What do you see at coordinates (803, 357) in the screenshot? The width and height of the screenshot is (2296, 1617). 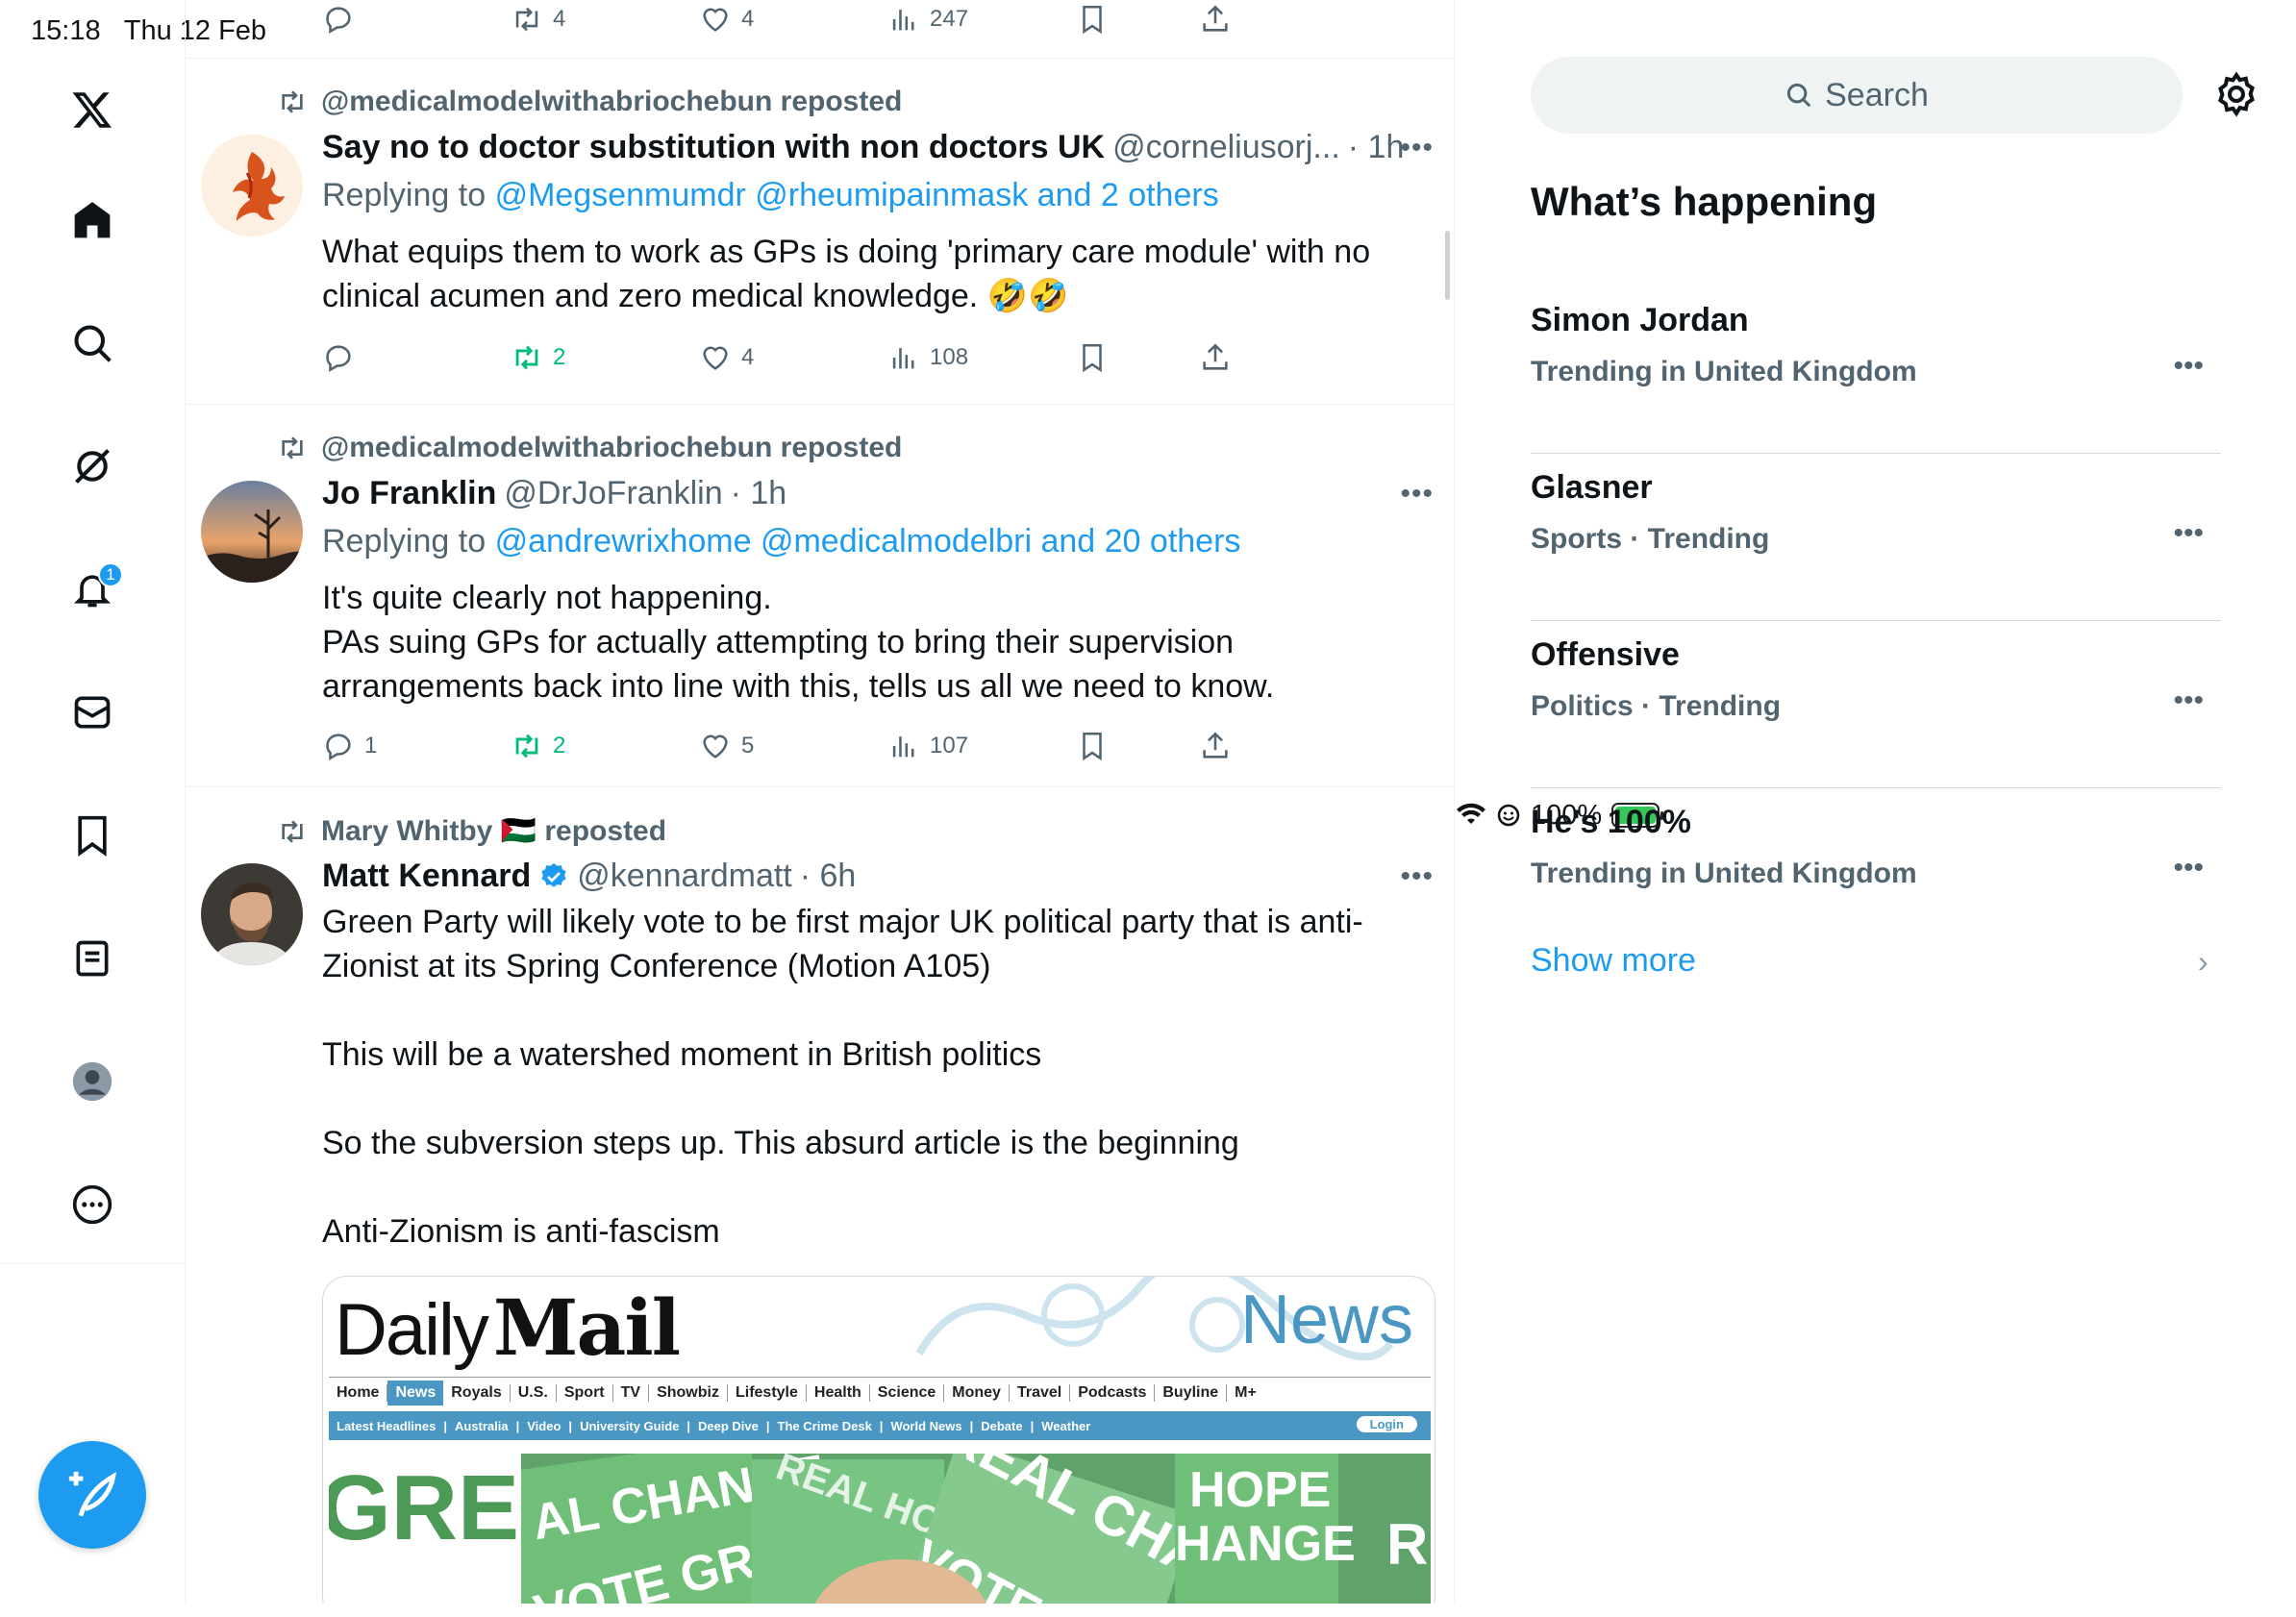 I see `tweet-actions: 2 4 108` at bounding box center [803, 357].